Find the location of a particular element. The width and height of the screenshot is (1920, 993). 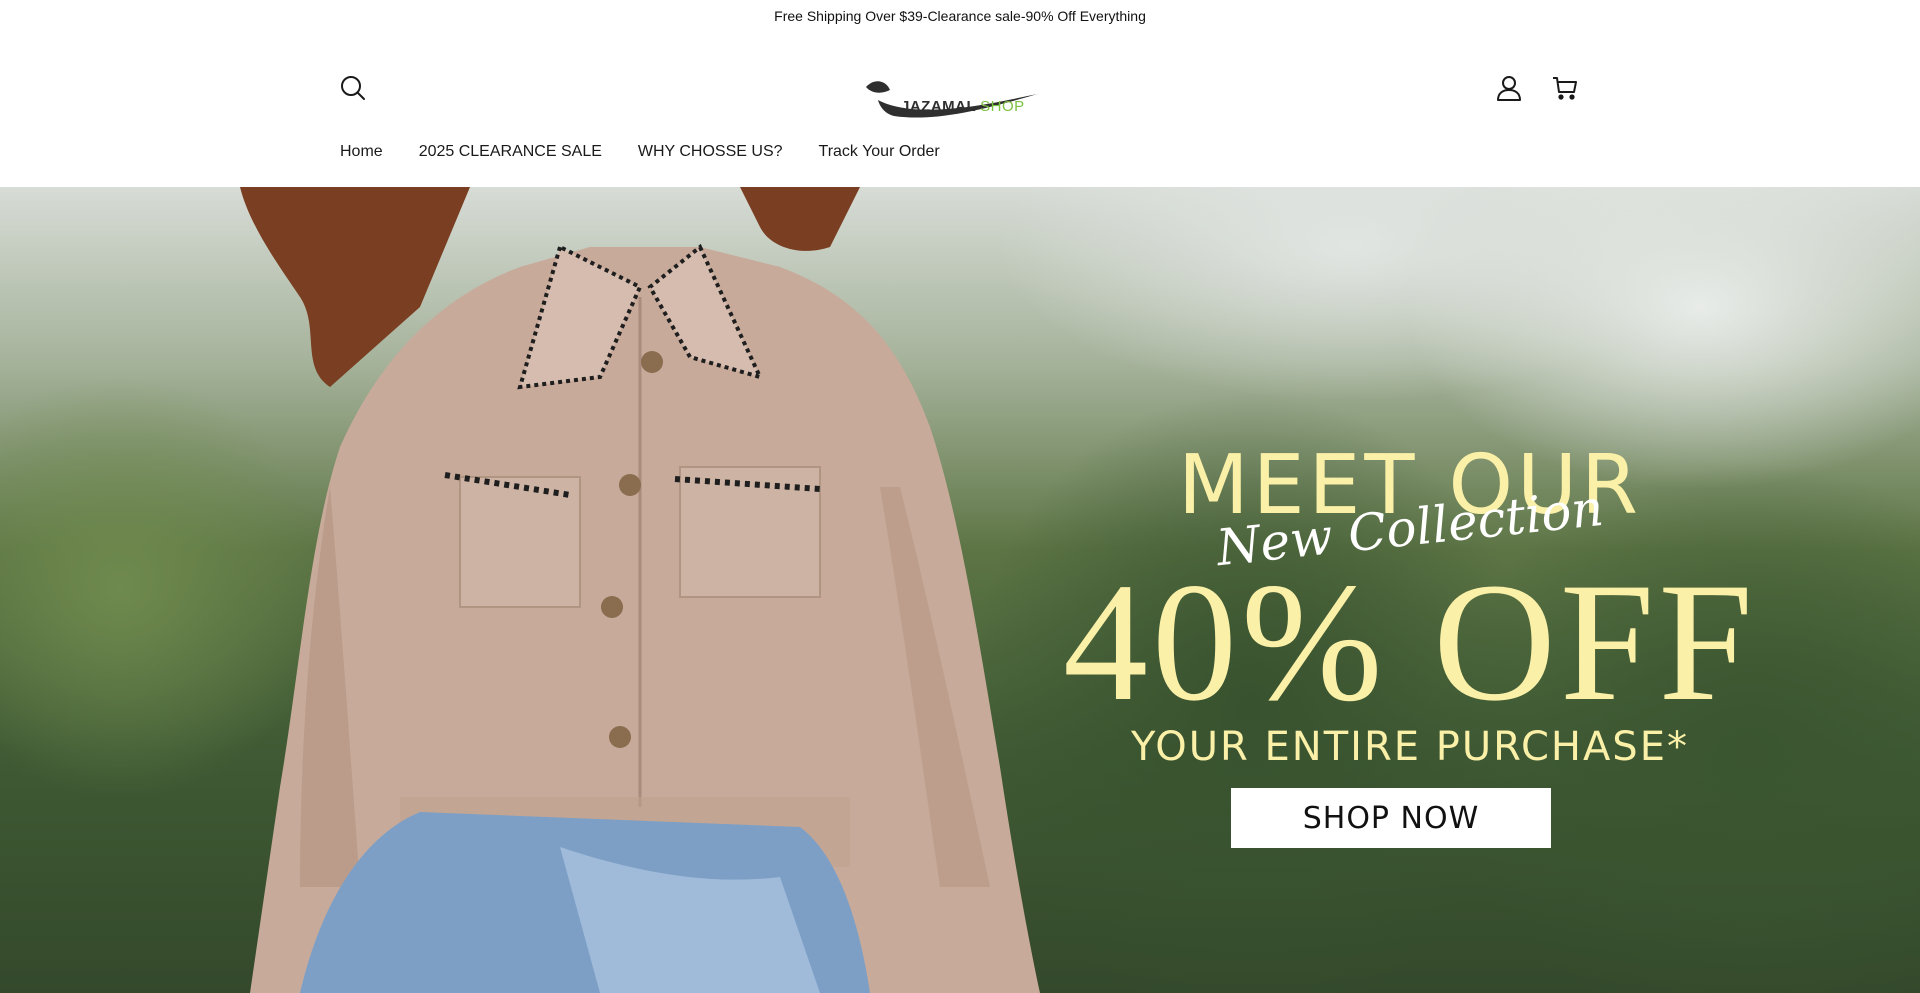

nav-clearance-sale: 2025 CLEARANCE SALE is located at coordinates (510, 152).